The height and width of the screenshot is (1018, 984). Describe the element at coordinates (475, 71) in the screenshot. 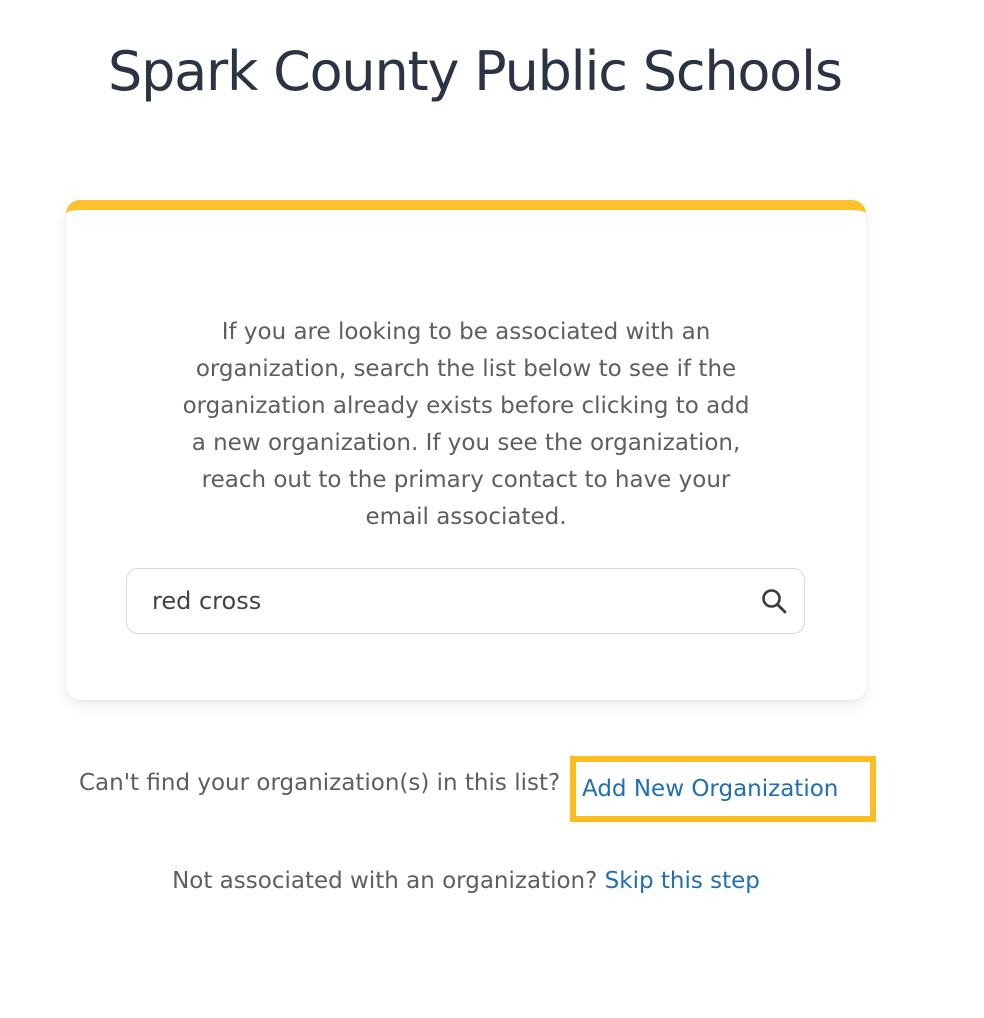

I see `page-title: Spark County Public Schools` at that location.